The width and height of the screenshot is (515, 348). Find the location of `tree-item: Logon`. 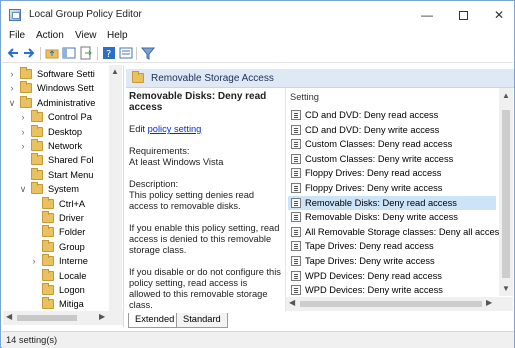

tree-item: Logon is located at coordinates (56, 290).